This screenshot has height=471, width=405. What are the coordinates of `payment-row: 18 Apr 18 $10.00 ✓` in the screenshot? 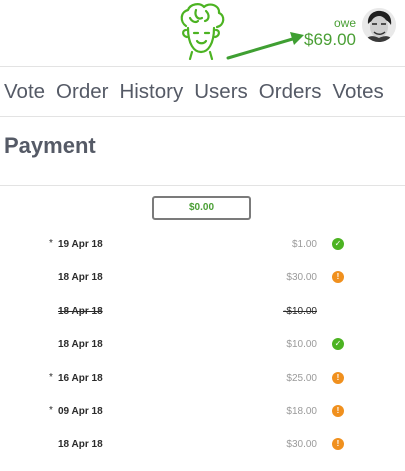 It's located at (202, 345).